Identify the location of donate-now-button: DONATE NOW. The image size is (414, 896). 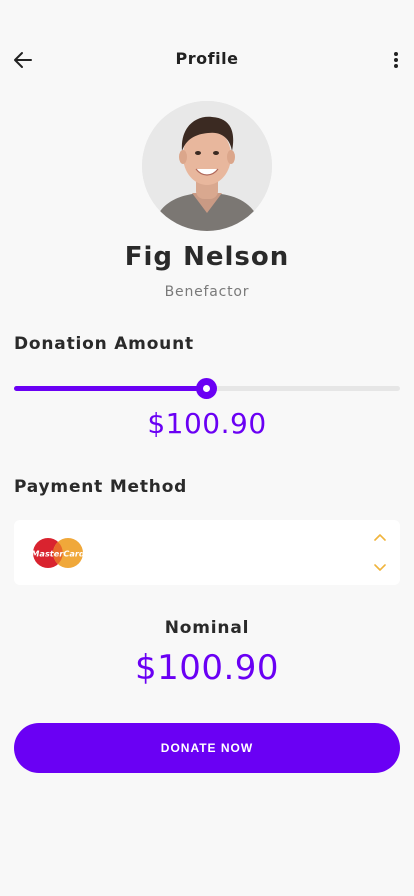
(207, 748).